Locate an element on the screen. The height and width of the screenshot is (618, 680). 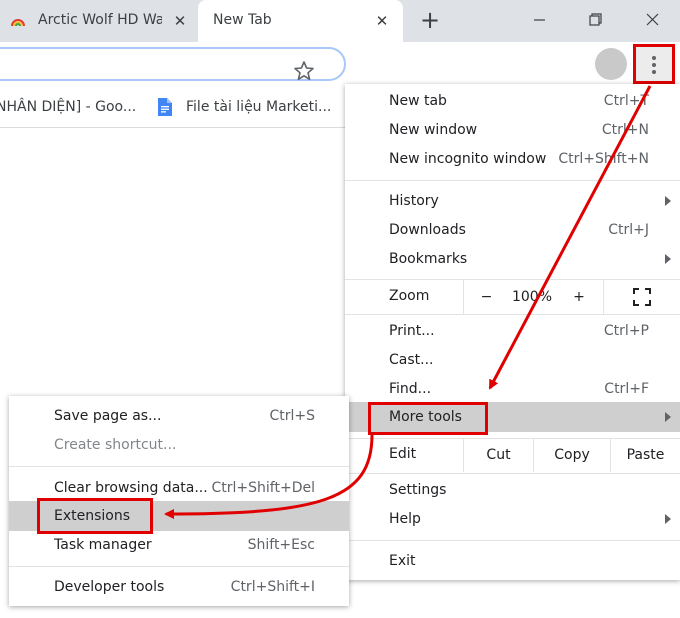
submenu-item-shortcut: Ctrl+Shift+Del is located at coordinates (263, 488).